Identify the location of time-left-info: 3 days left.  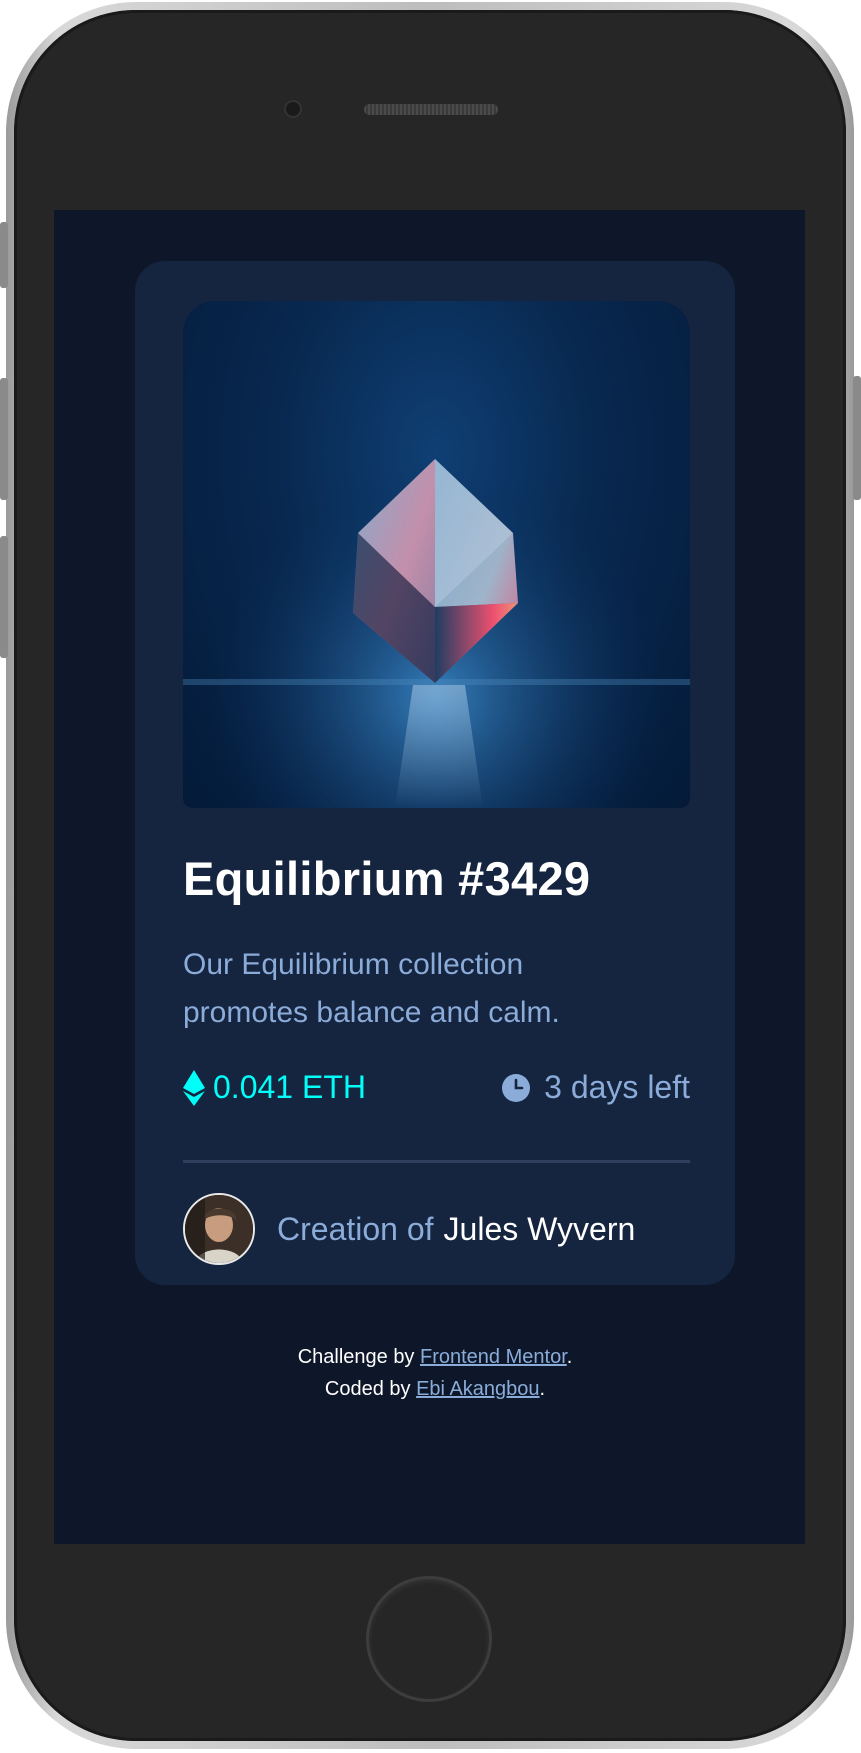
(596, 1087).